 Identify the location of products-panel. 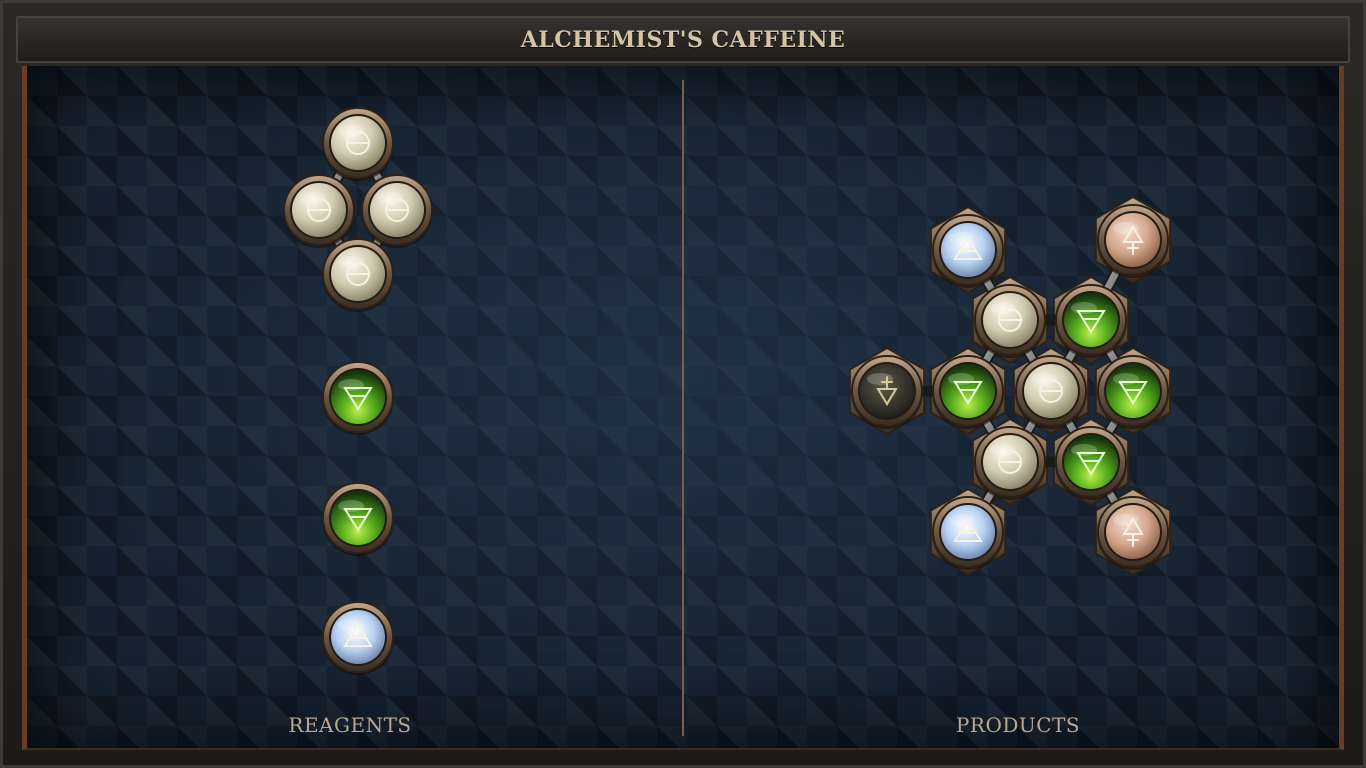
(1010, 386).